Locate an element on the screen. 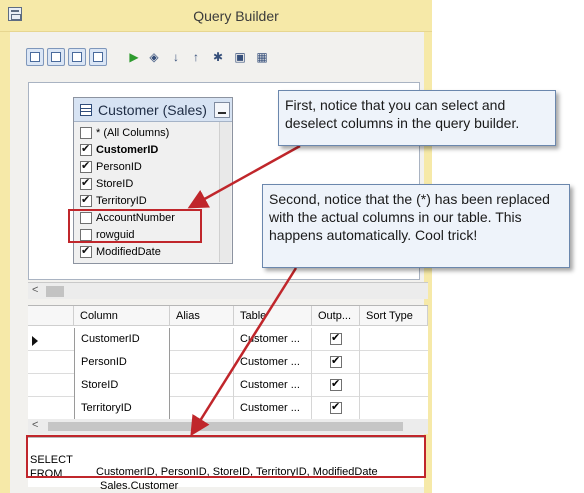  title-bar: Query Builder is located at coordinates (216, 16).